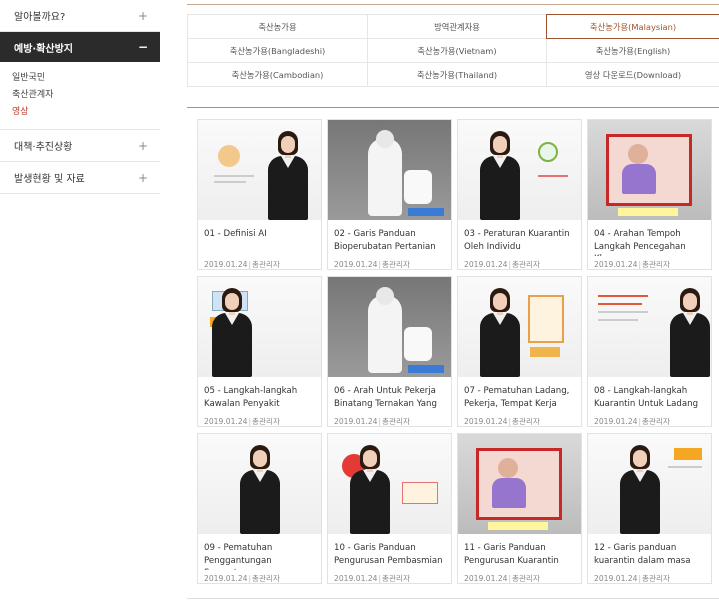 The height and width of the screenshot is (600, 719). What do you see at coordinates (86, 112) in the screenshot?
I see `submenu-item-video: 영상` at bounding box center [86, 112].